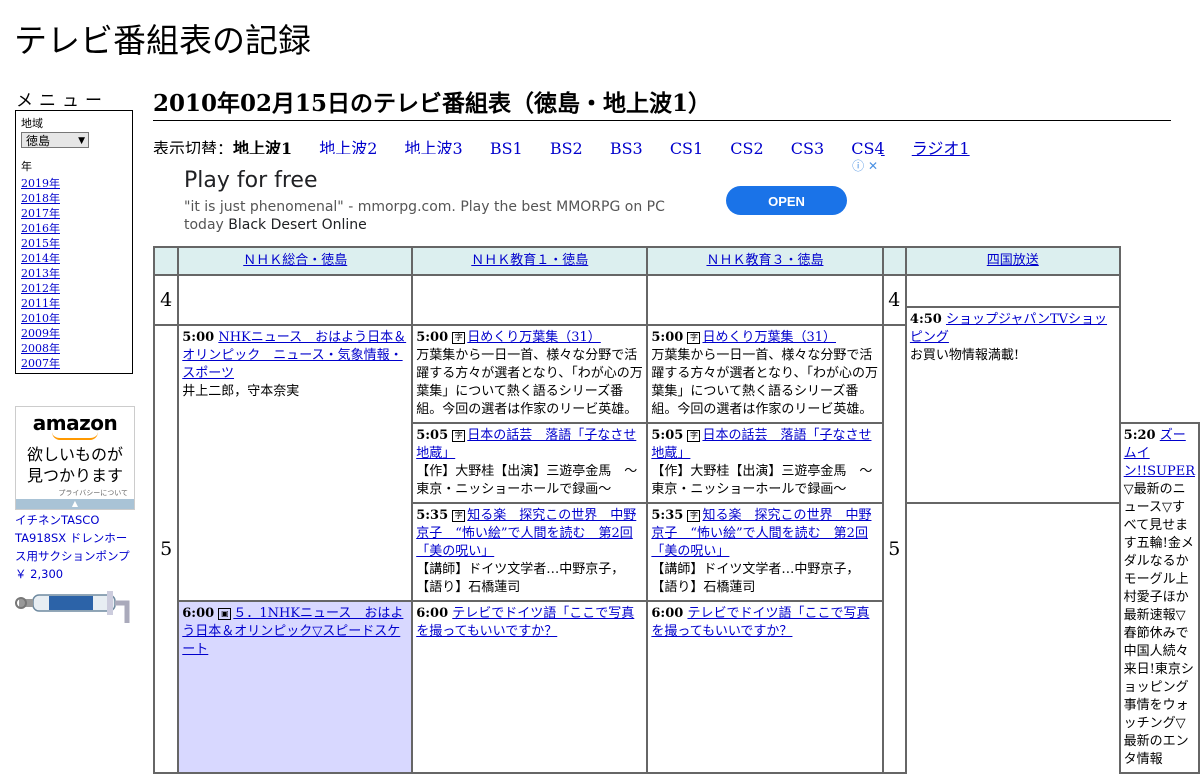 This screenshot has width=1200, height=774. I want to click on amazon-logo: amazon, so click(75, 423).